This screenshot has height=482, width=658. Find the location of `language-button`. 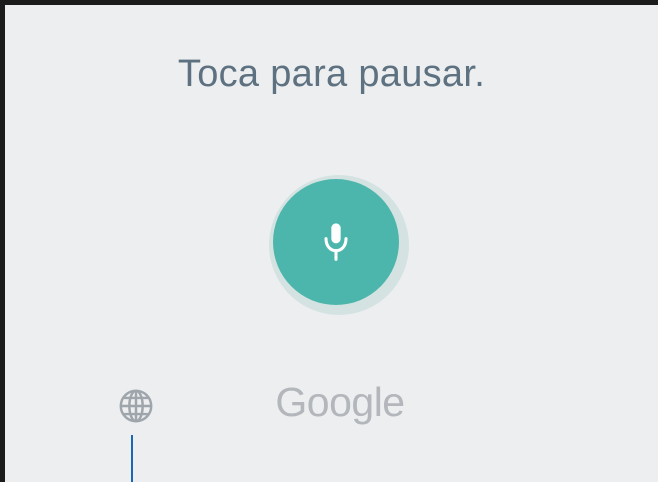

language-button is located at coordinates (136, 406).